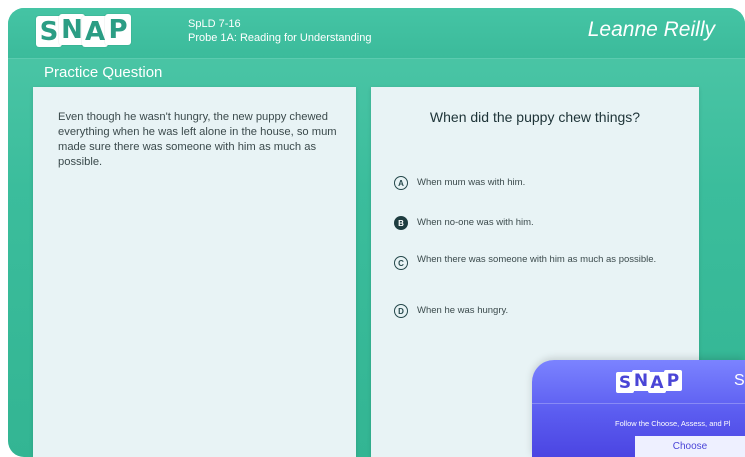 This screenshot has width=745, height=457. What do you see at coordinates (471, 182) in the screenshot?
I see `option-a-text: When mum was with him.` at bounding box center [471, 182].